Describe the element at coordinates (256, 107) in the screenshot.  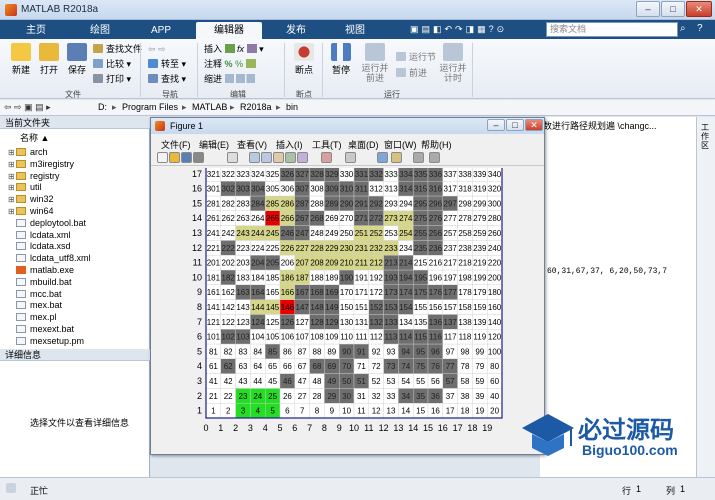
I see `breadcrumb-r2018a: R2018a` at that location.